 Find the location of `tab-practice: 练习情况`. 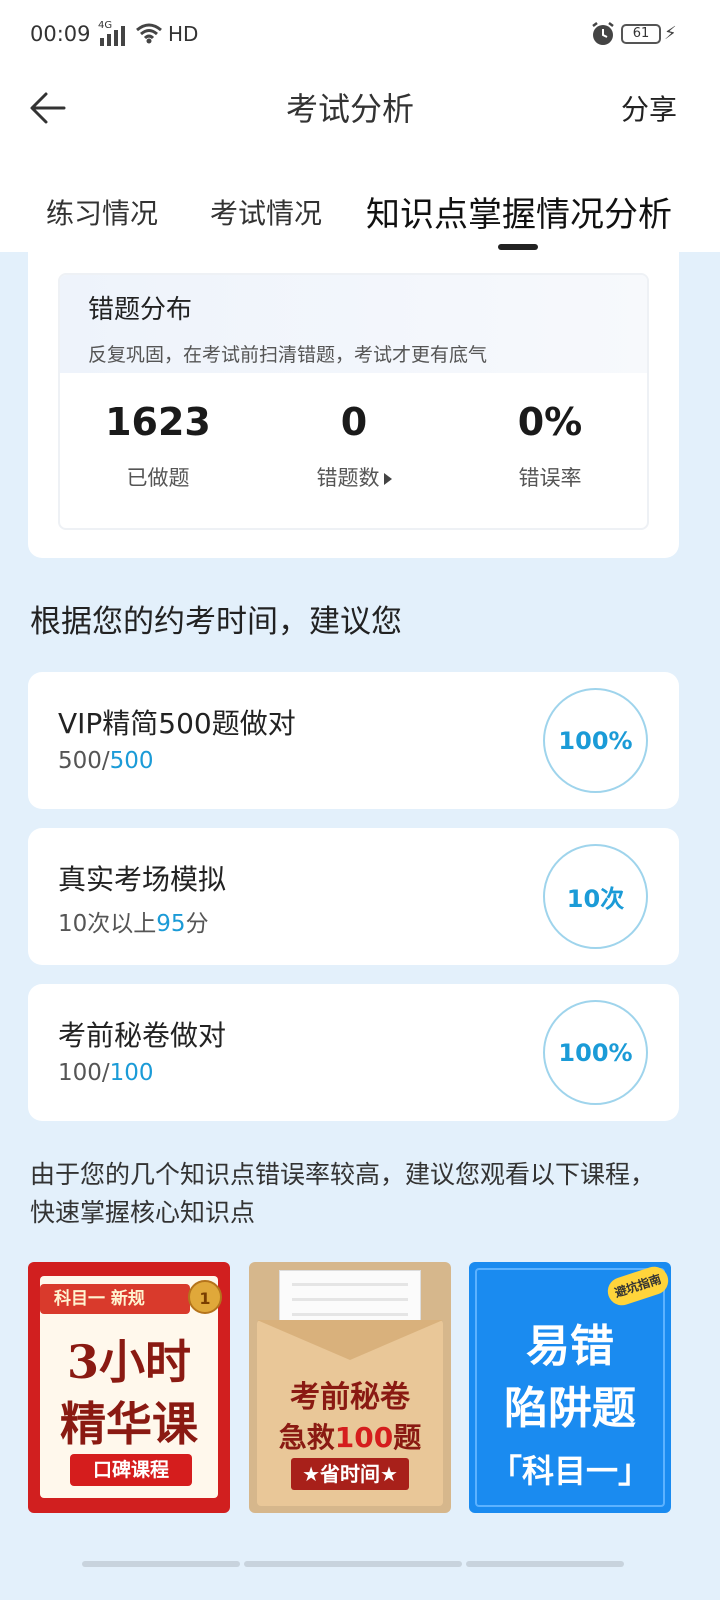

tab-practice: 练习情况 is located at coordinates (102, 212).